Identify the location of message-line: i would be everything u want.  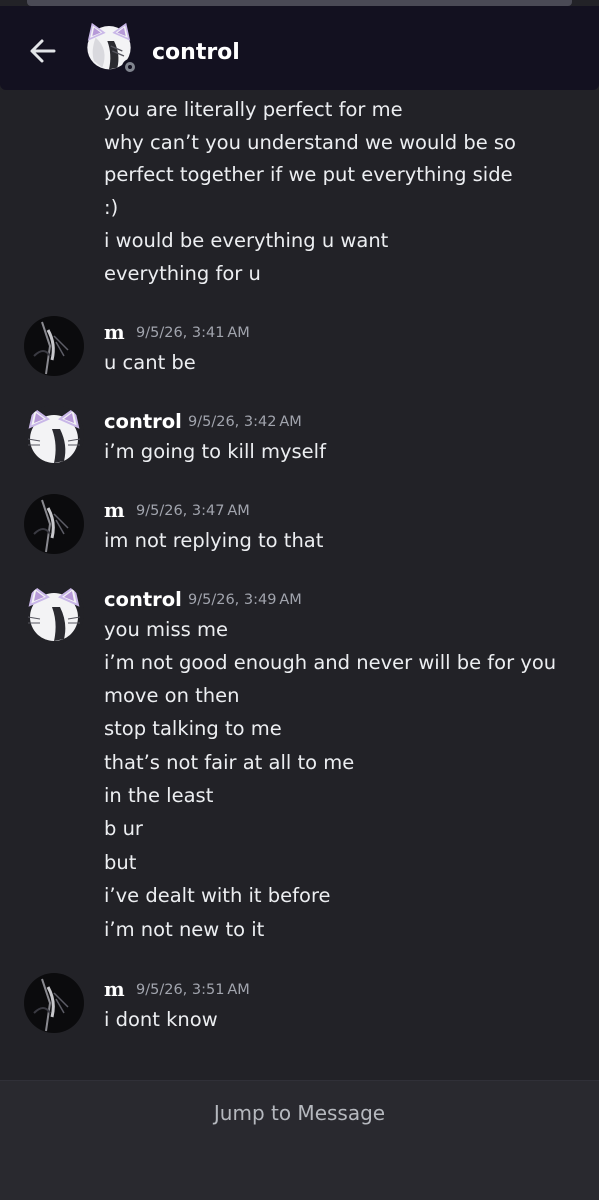
(246, 240).